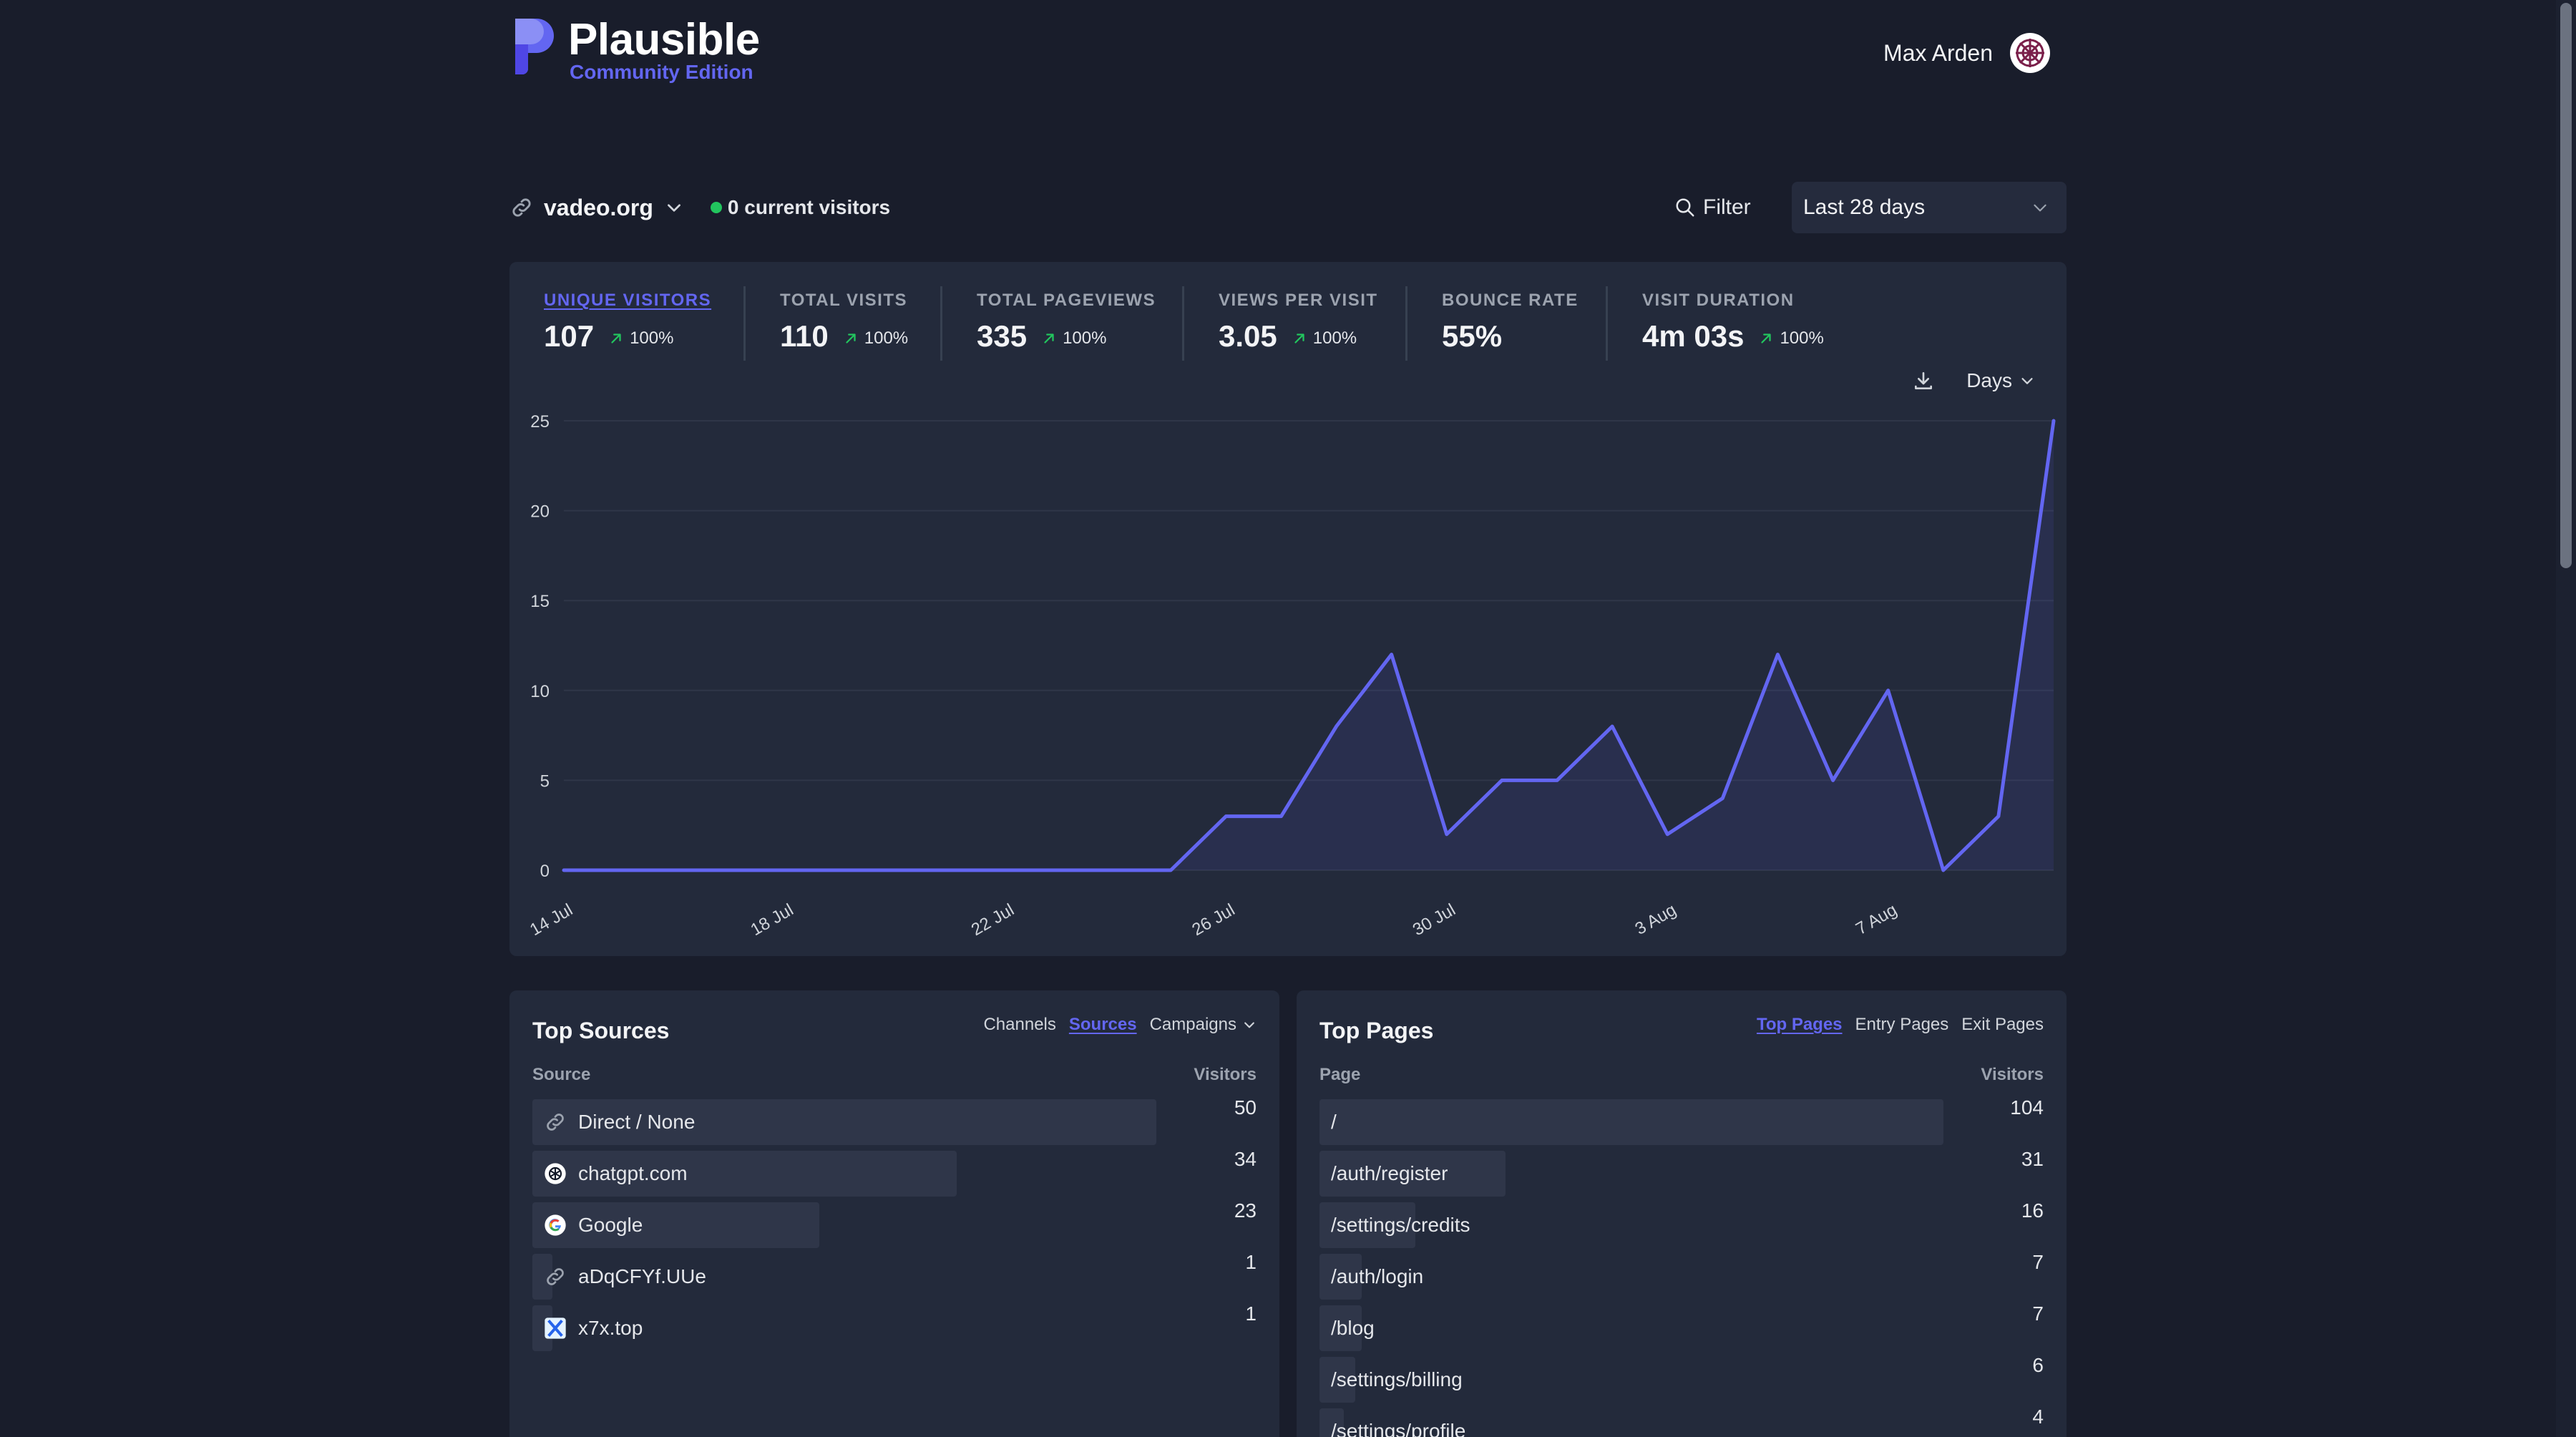 Image resolution: width=2576 pixels, height=1437 pixels. I want to click on row-value: 104, so click(2027, 1107).